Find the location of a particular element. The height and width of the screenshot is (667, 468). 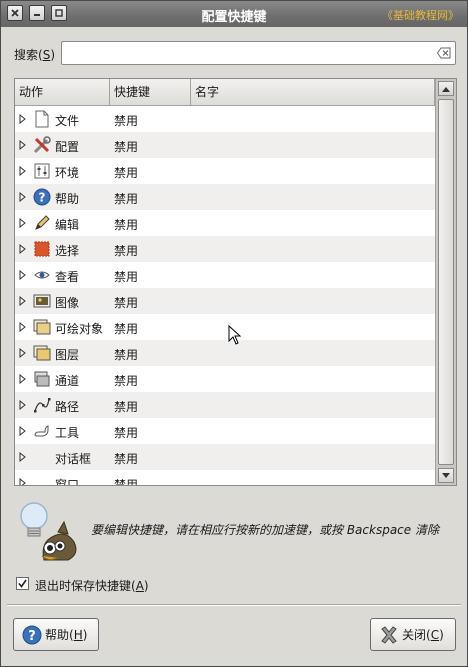

tree-row-windows: 窗口 禁用 is located at coordinates (225, 478).